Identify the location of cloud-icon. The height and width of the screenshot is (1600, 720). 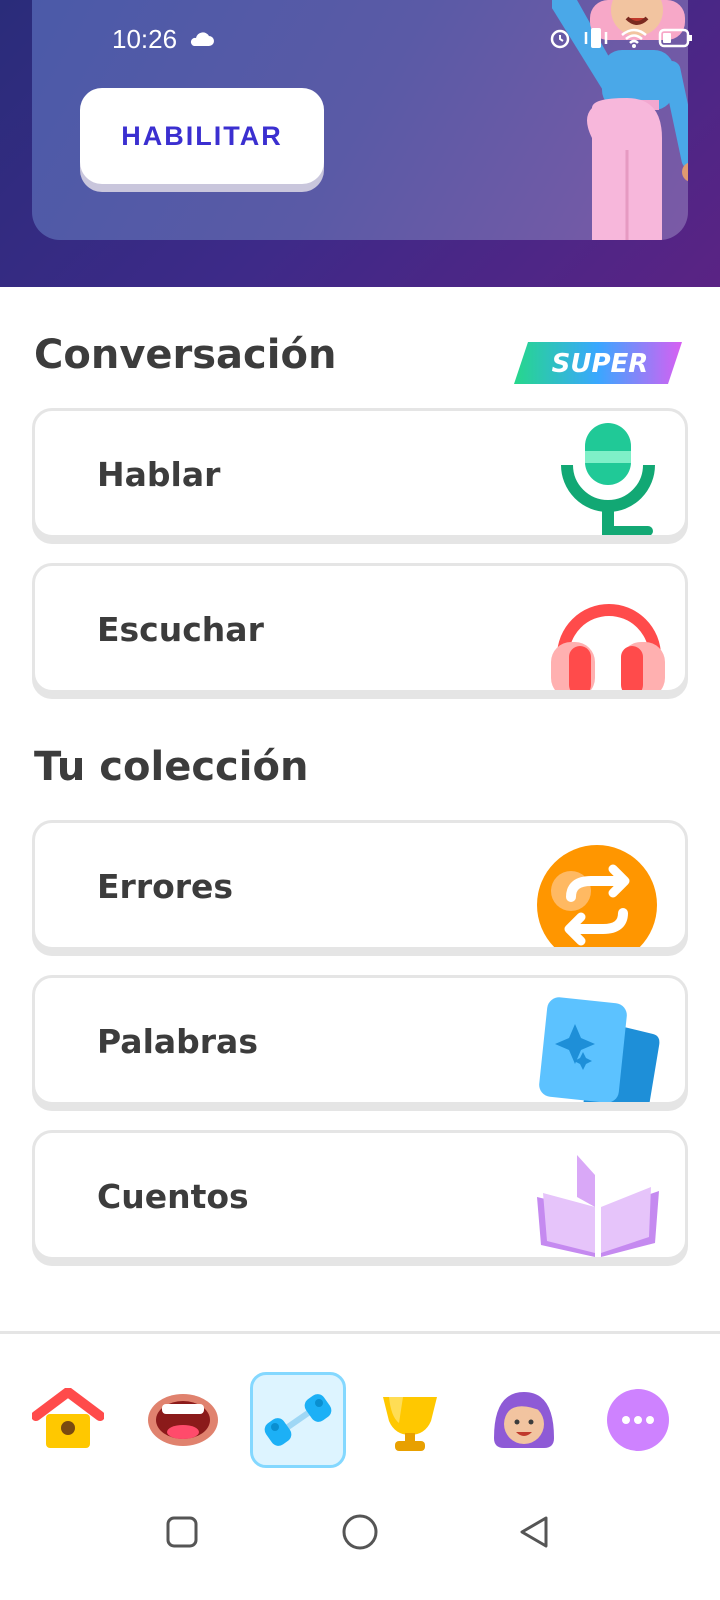
(202, 39).